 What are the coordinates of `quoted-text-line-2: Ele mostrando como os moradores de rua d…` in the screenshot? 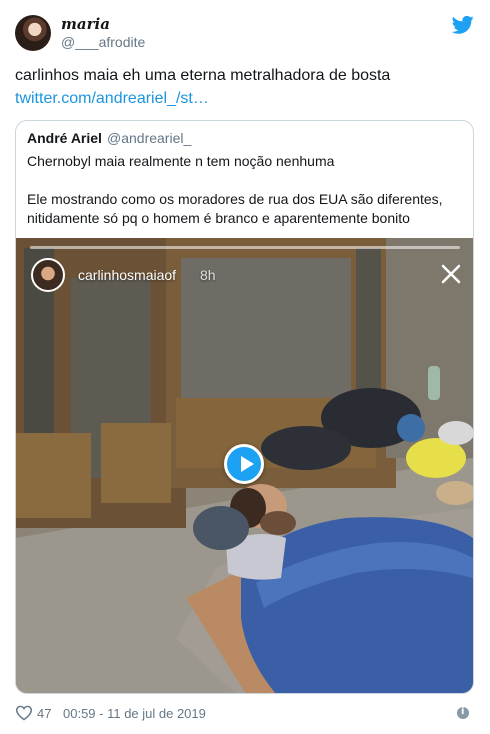 It's located at (235, 199).